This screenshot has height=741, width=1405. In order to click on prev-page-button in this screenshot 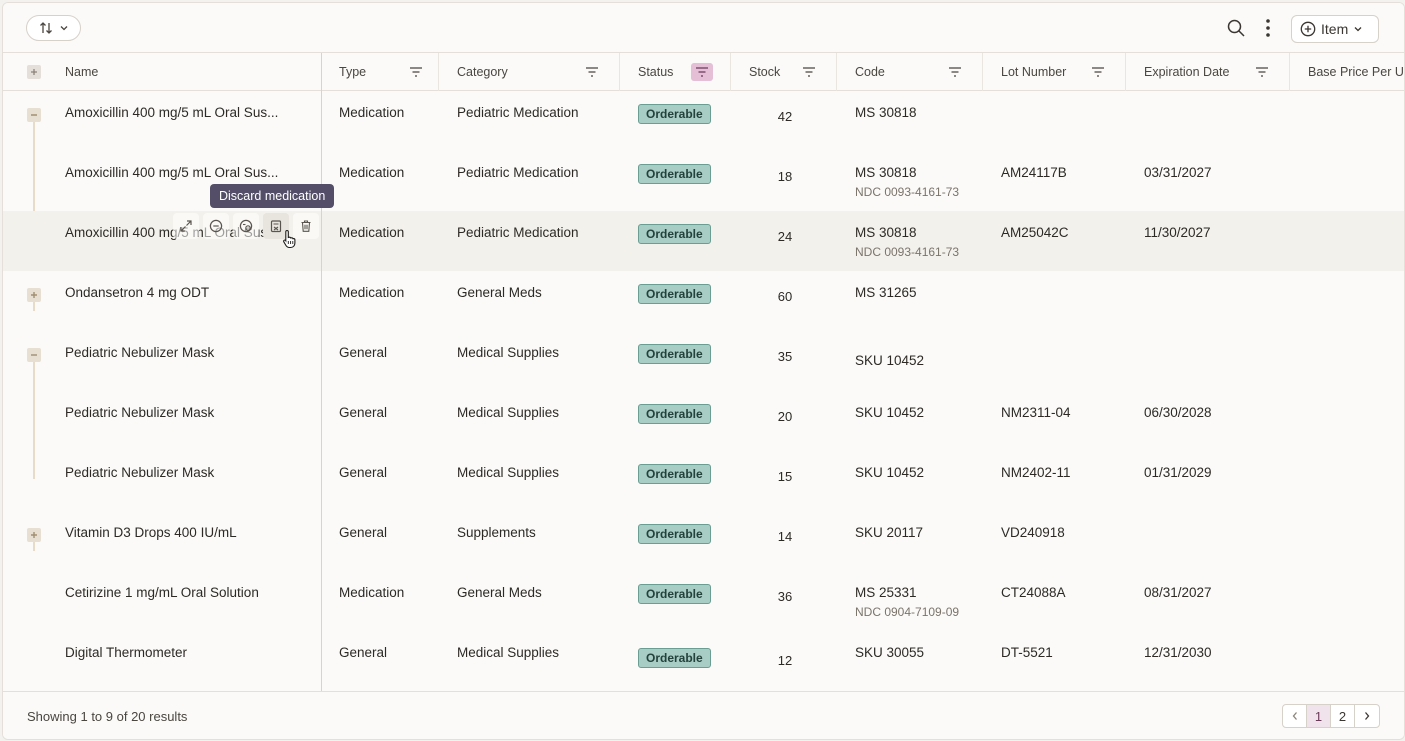, I will do `click(1295, 716)`.